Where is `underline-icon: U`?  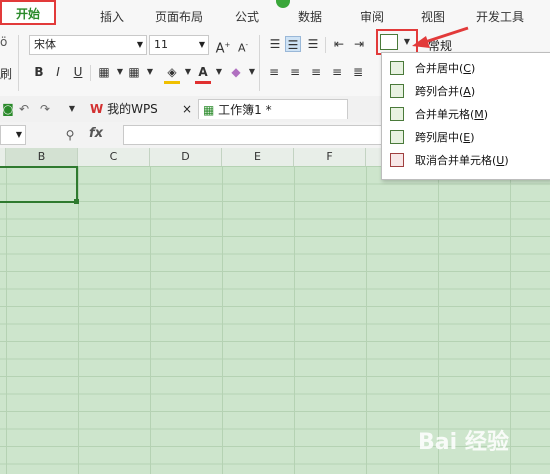
underline-icon: U is located at coordinates (78, 72).